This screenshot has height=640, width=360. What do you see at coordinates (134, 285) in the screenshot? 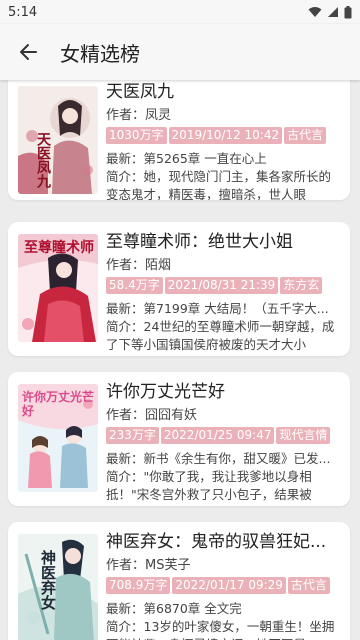
I see `word-count-tag: 58.4万字` at bounding box center [134, 285].